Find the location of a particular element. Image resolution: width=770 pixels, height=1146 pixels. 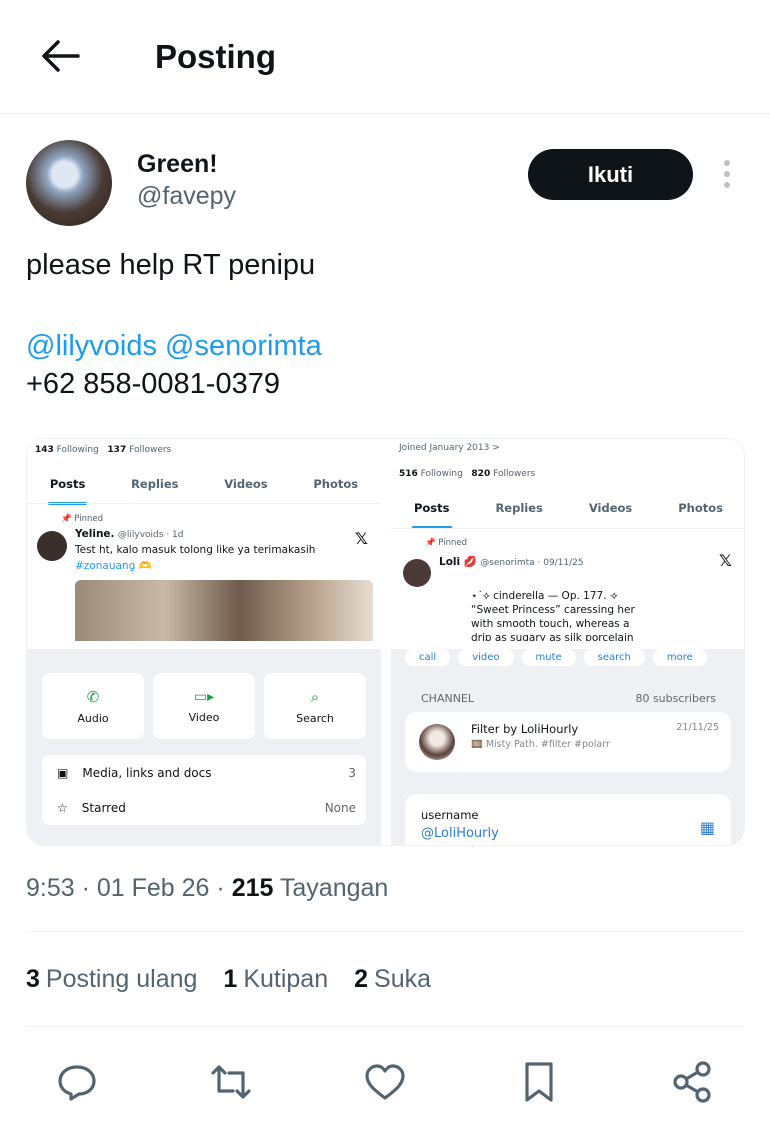

post-timestamp: 9:53 · 01 Feb 26 · is located at coordinates (129, 888).